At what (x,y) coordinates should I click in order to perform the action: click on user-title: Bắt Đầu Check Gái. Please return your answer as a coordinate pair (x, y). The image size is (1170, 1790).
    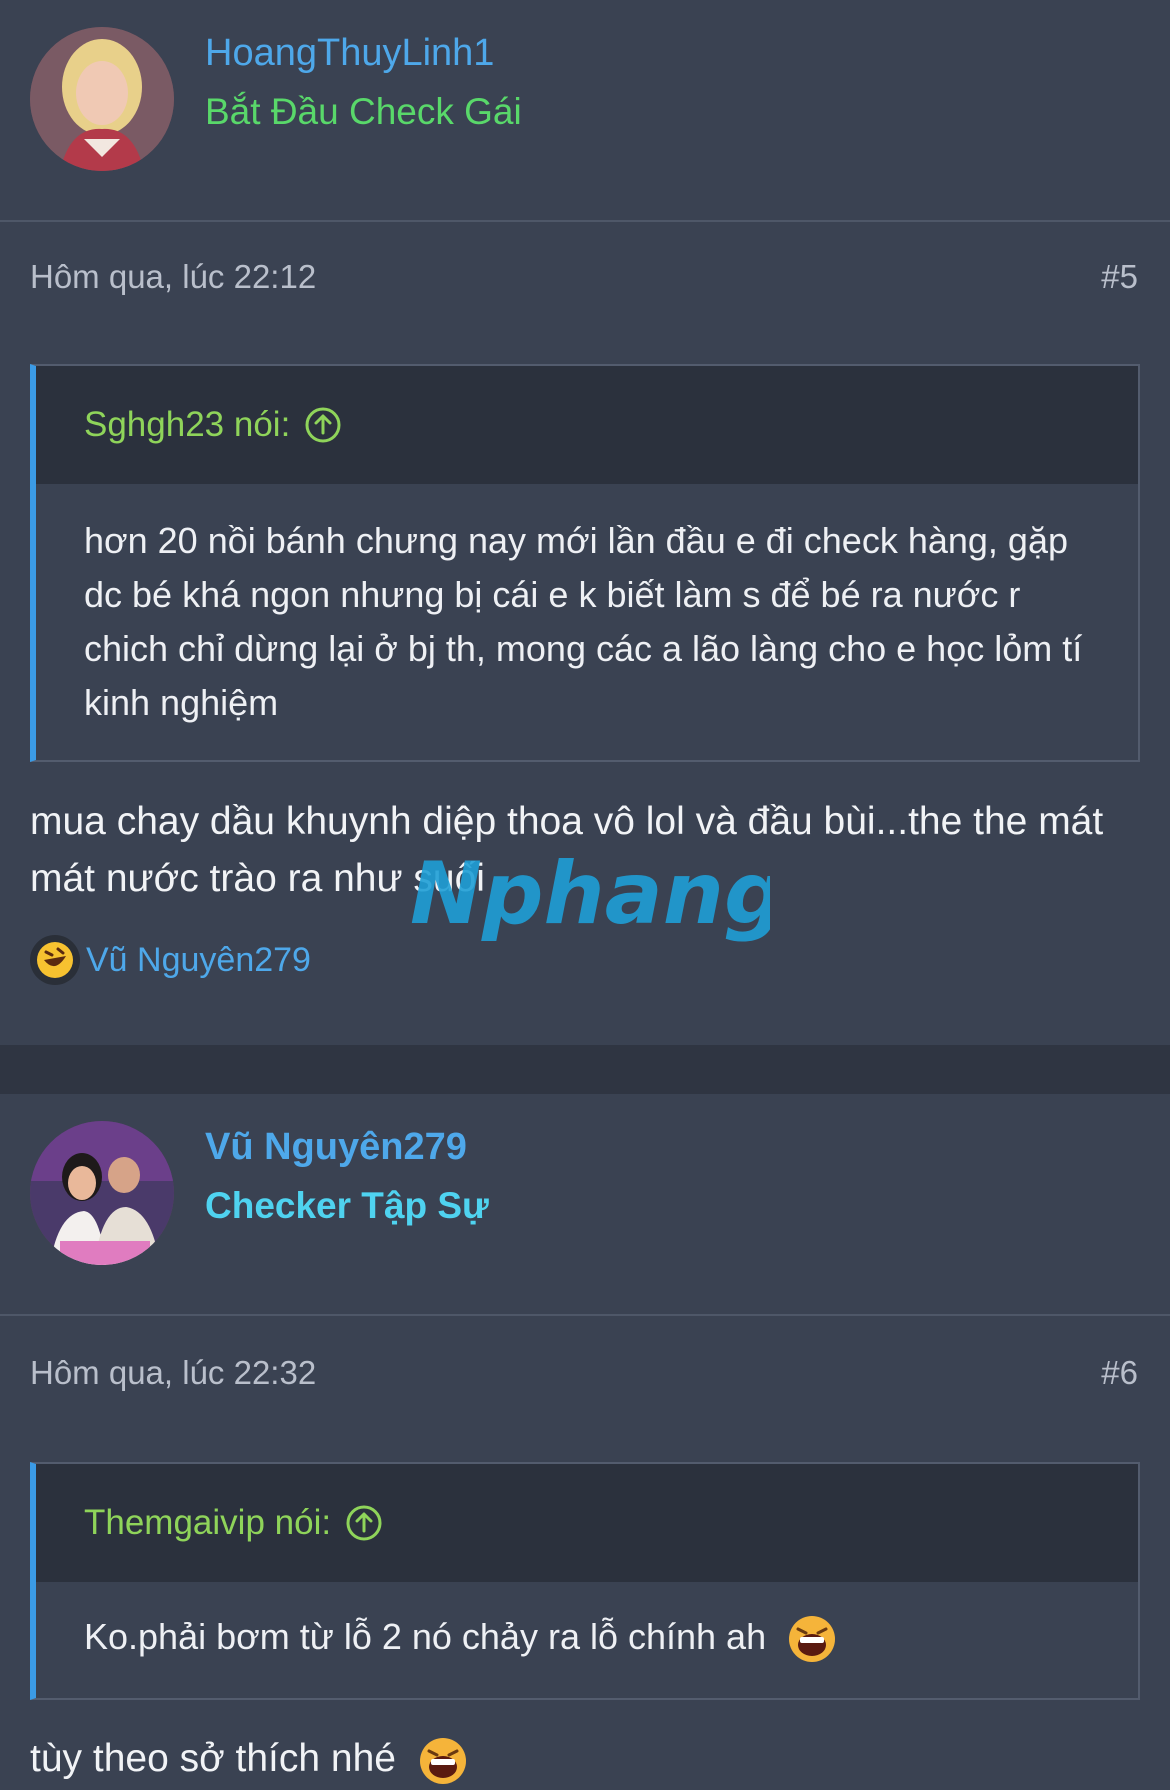
    Looking at the image, I should click on (363, 111).